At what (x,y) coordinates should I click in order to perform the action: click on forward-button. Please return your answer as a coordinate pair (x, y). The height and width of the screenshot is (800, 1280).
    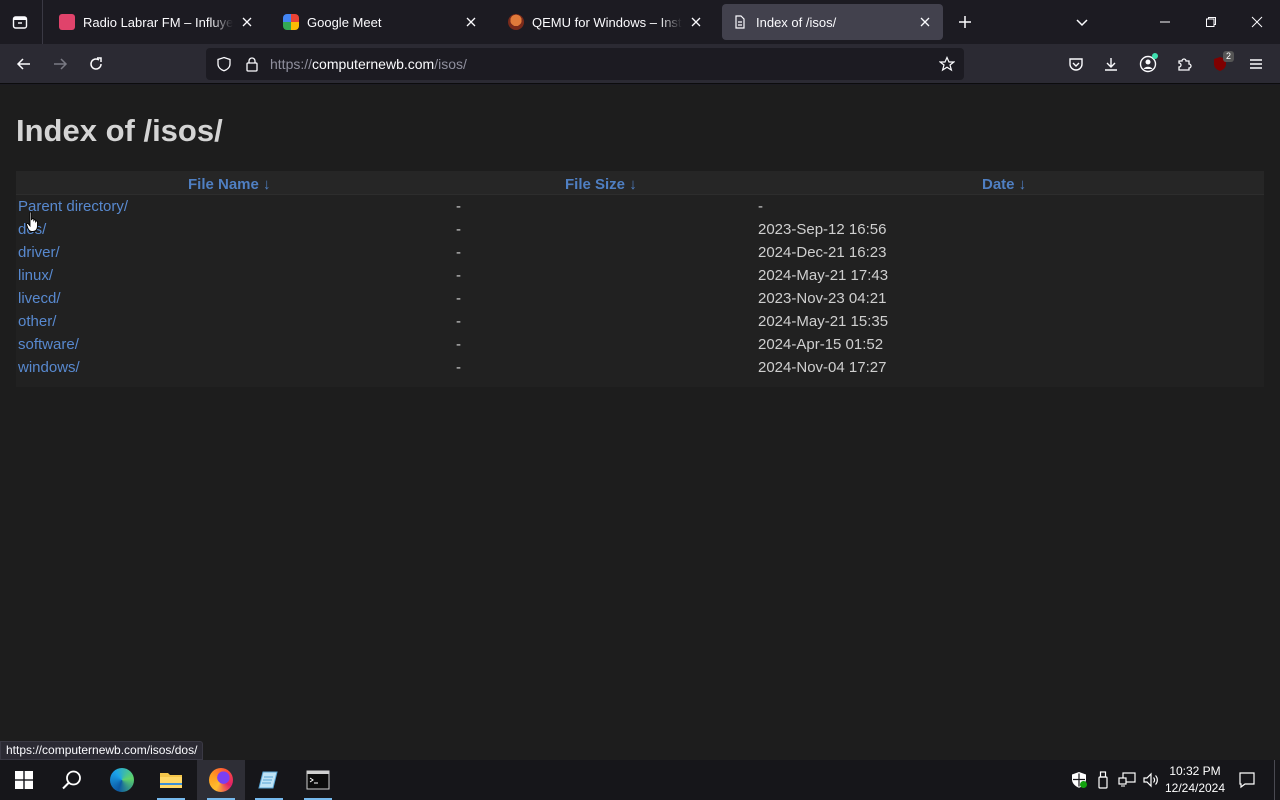
    Looking at the image, I should click on (60, 64).